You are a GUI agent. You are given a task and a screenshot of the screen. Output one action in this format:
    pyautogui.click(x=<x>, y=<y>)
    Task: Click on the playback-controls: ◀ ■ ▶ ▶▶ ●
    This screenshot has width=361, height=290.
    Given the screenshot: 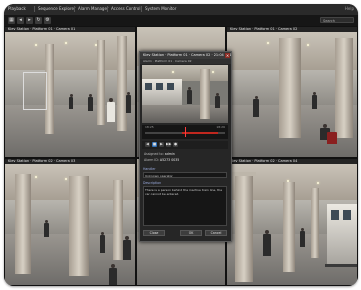 What is the action you would take?
    pyautogui.click(x=185, y=145)
    